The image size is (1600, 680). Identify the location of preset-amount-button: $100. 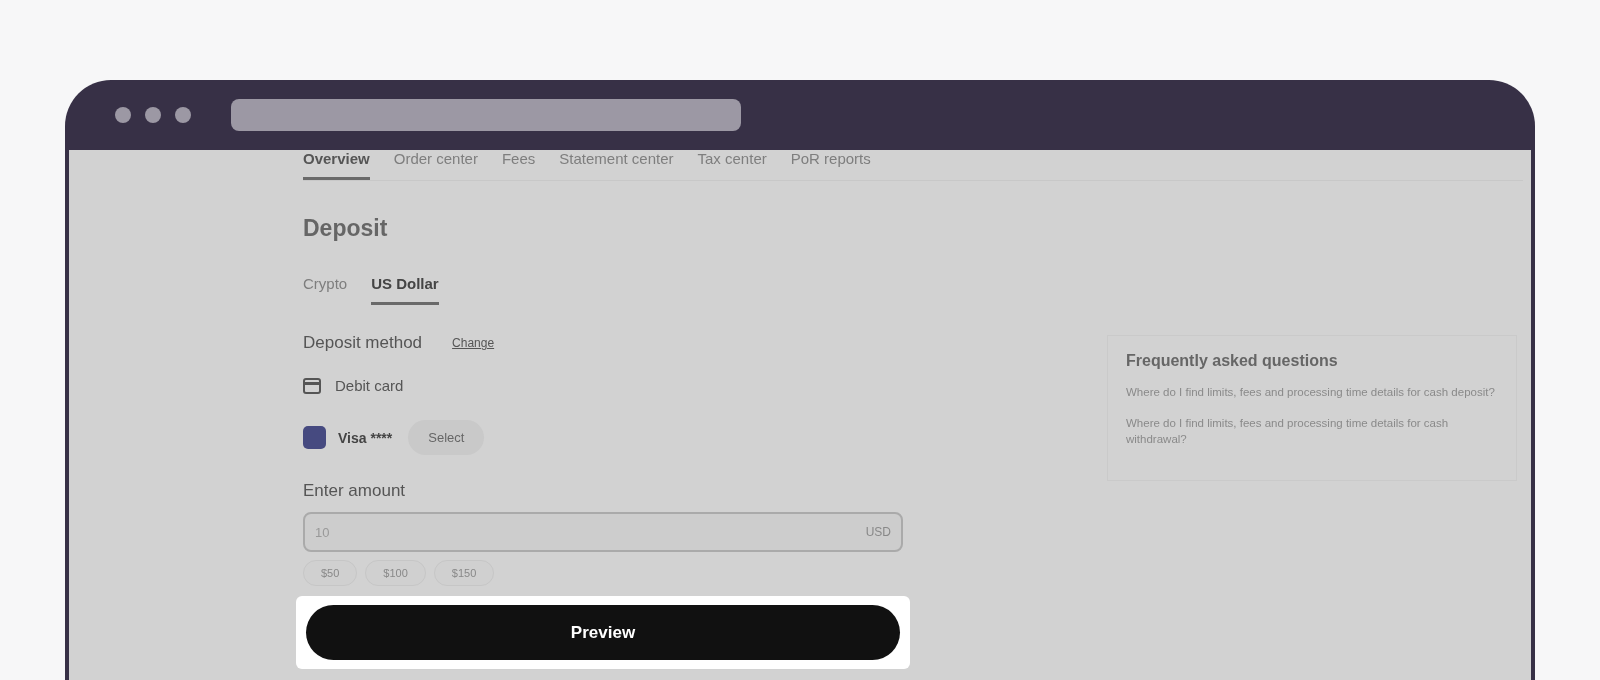
(395, 573).